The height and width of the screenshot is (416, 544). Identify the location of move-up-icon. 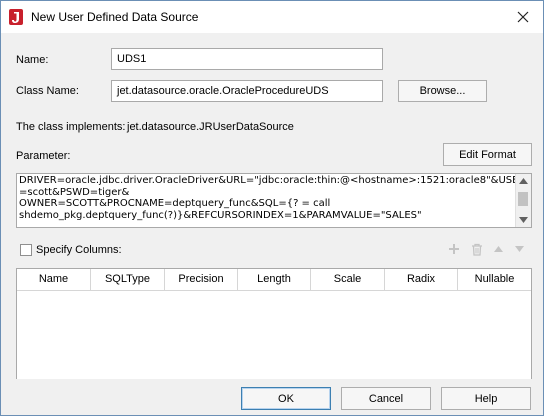
(498, 249).